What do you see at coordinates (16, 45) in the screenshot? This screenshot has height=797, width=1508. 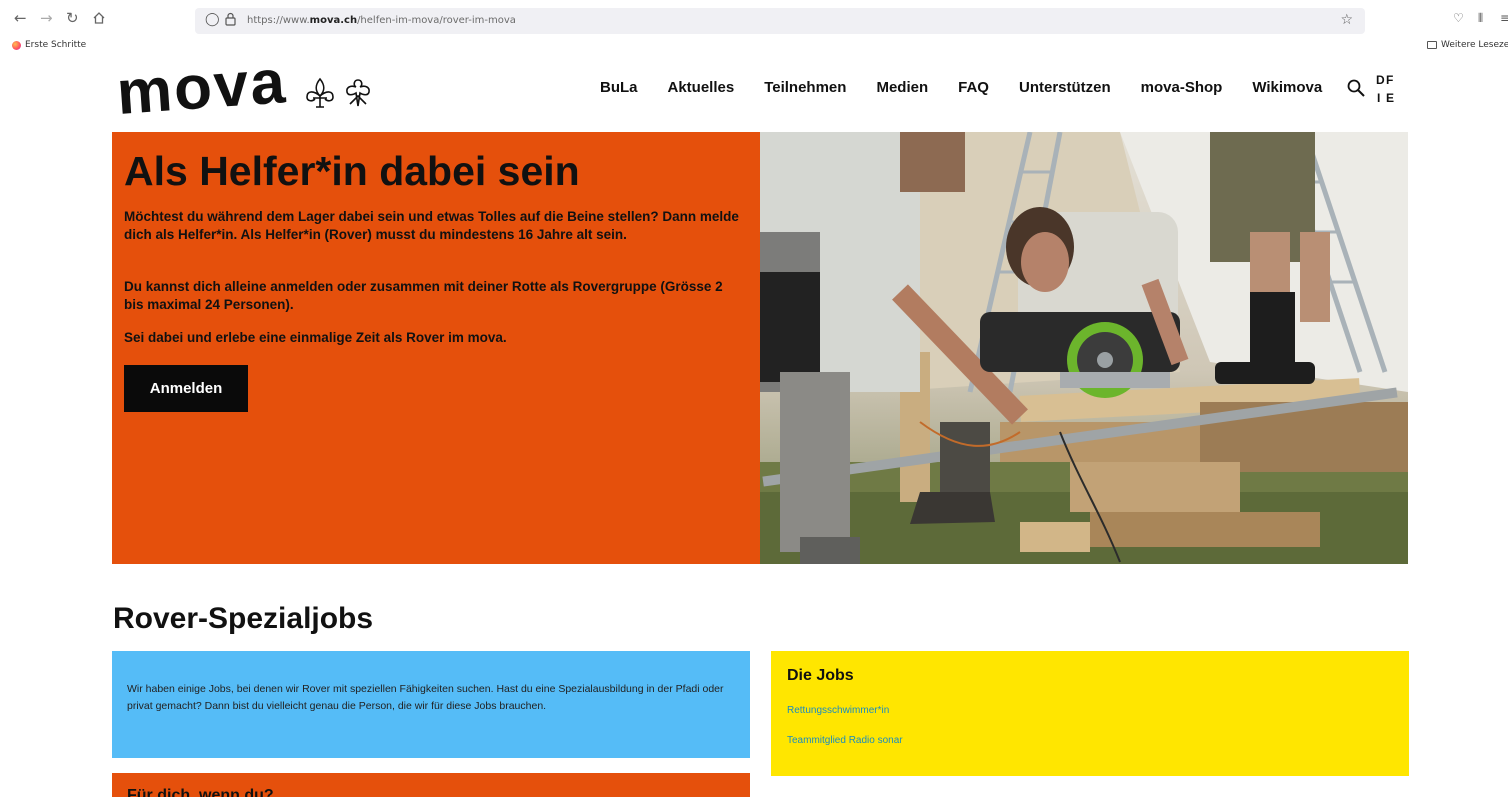 I see `firefox-icon` at bounding box center [16, 45].